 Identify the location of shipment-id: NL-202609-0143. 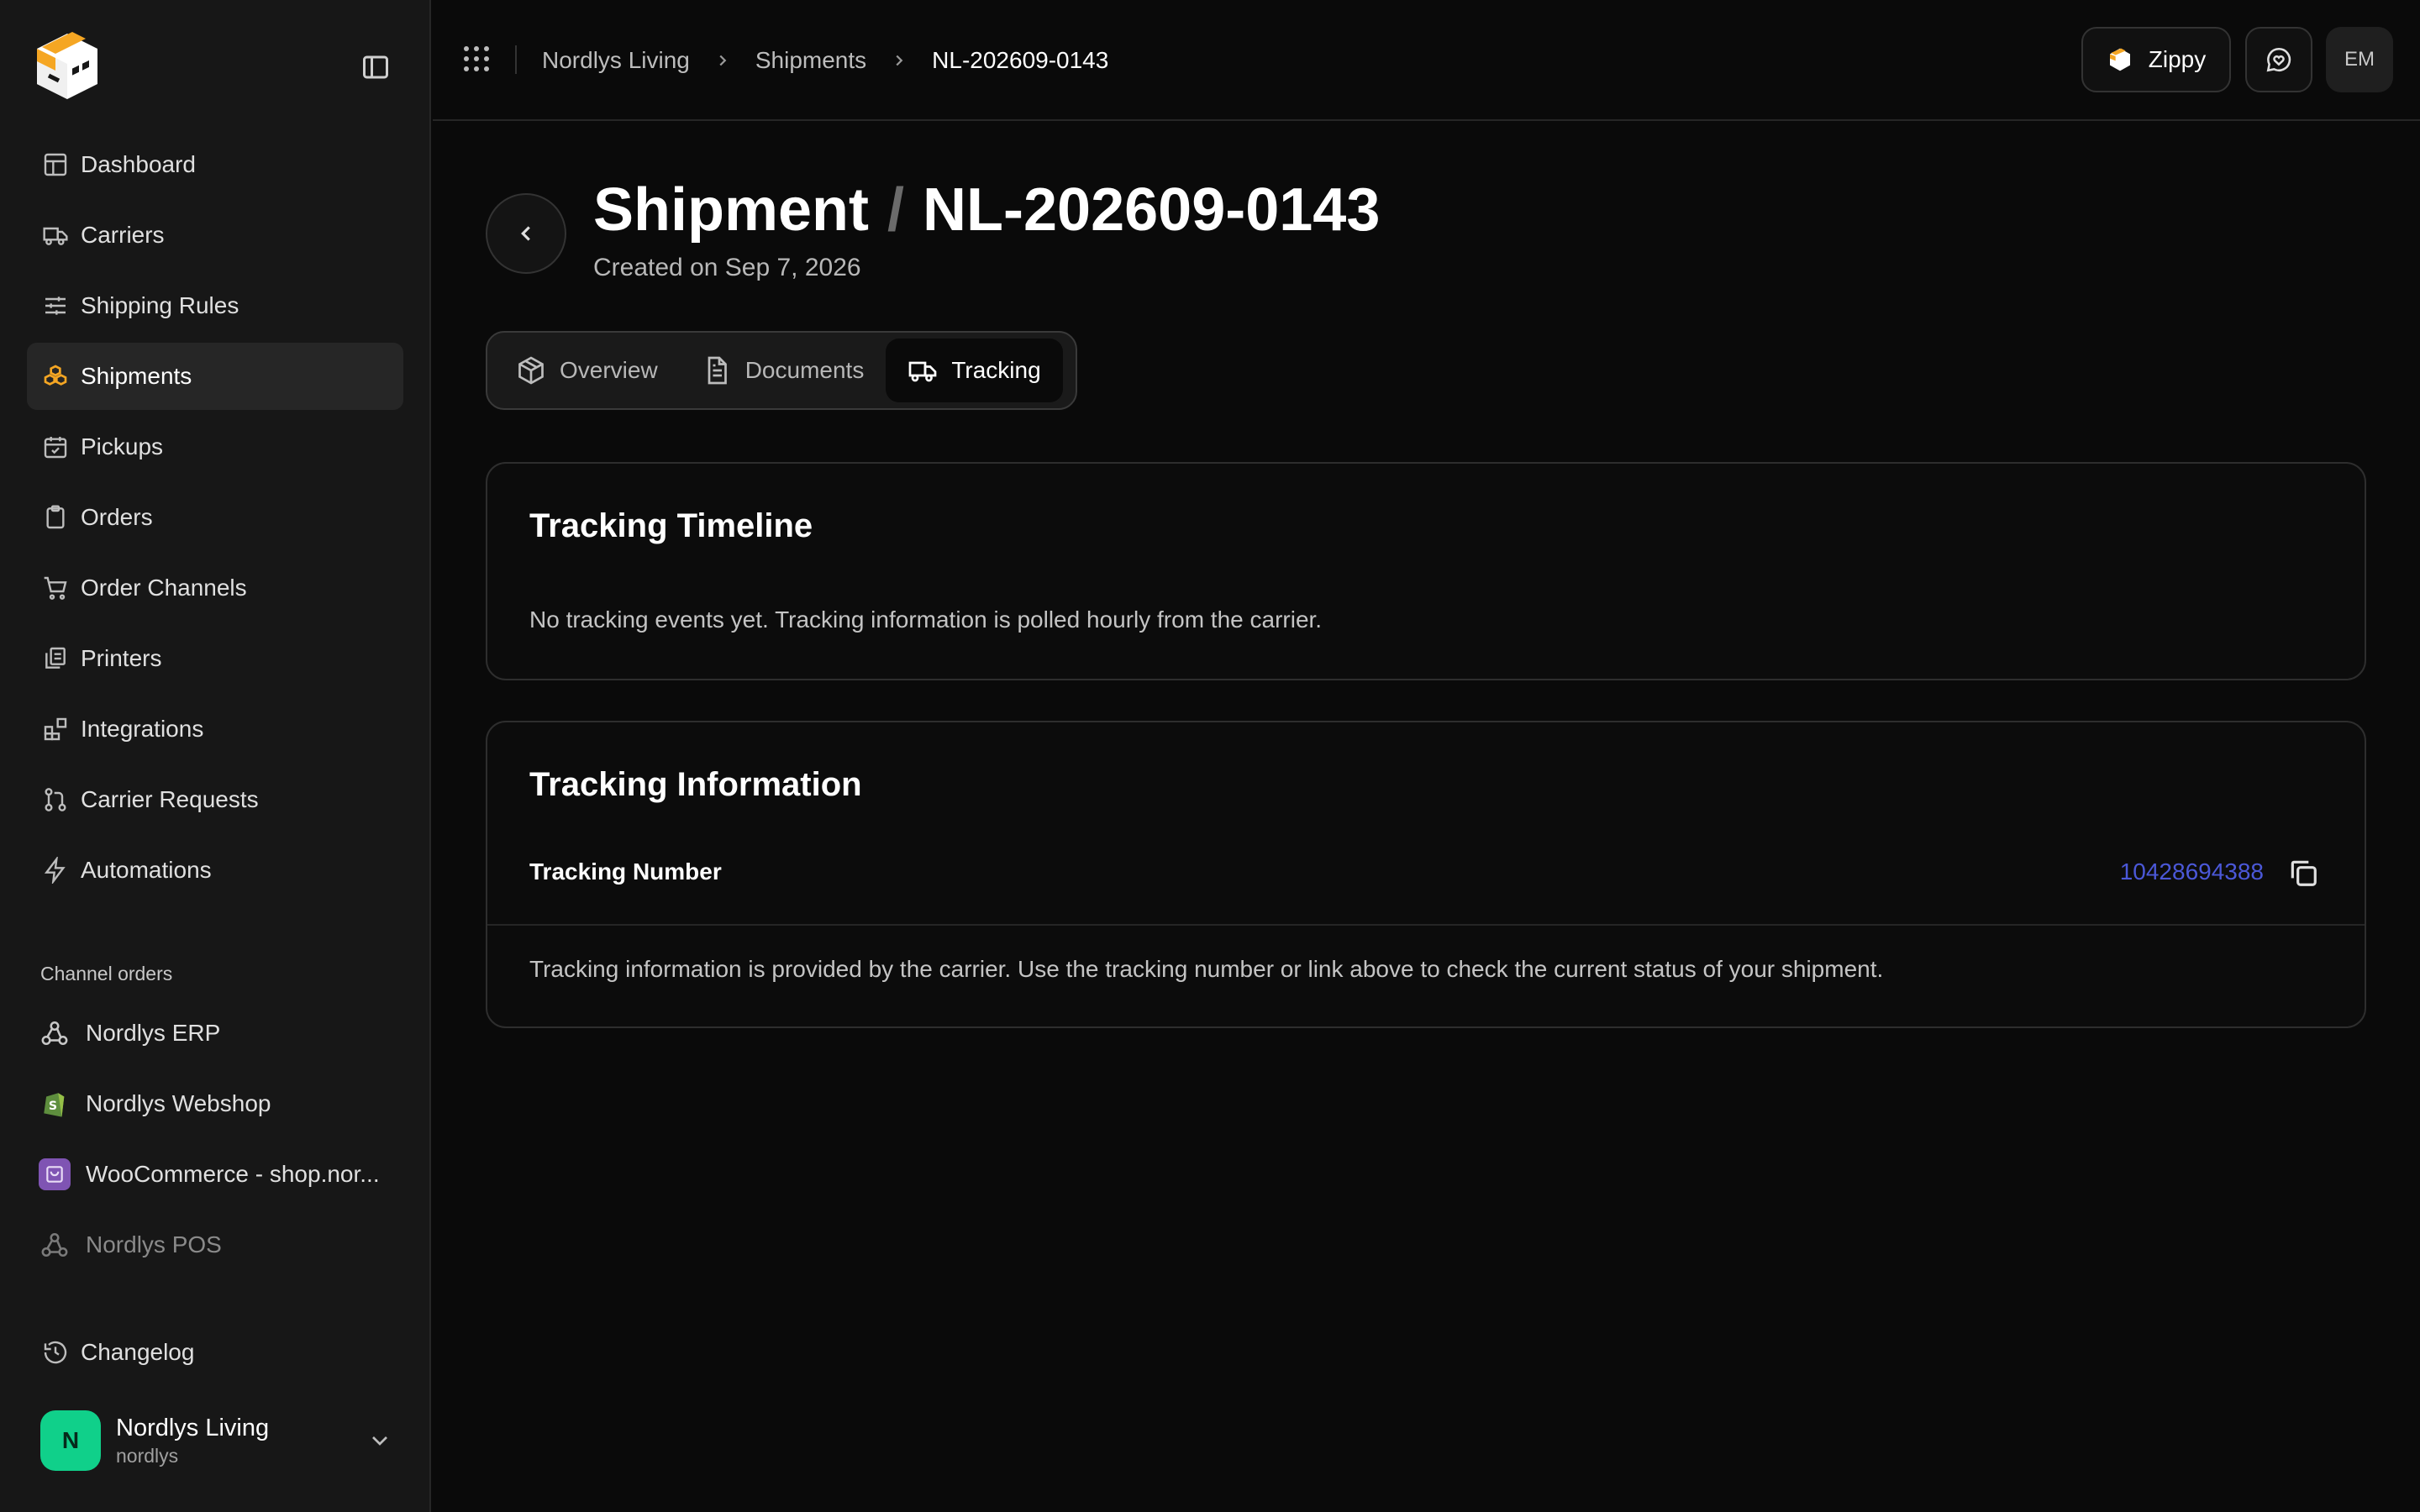
(1152, 210).